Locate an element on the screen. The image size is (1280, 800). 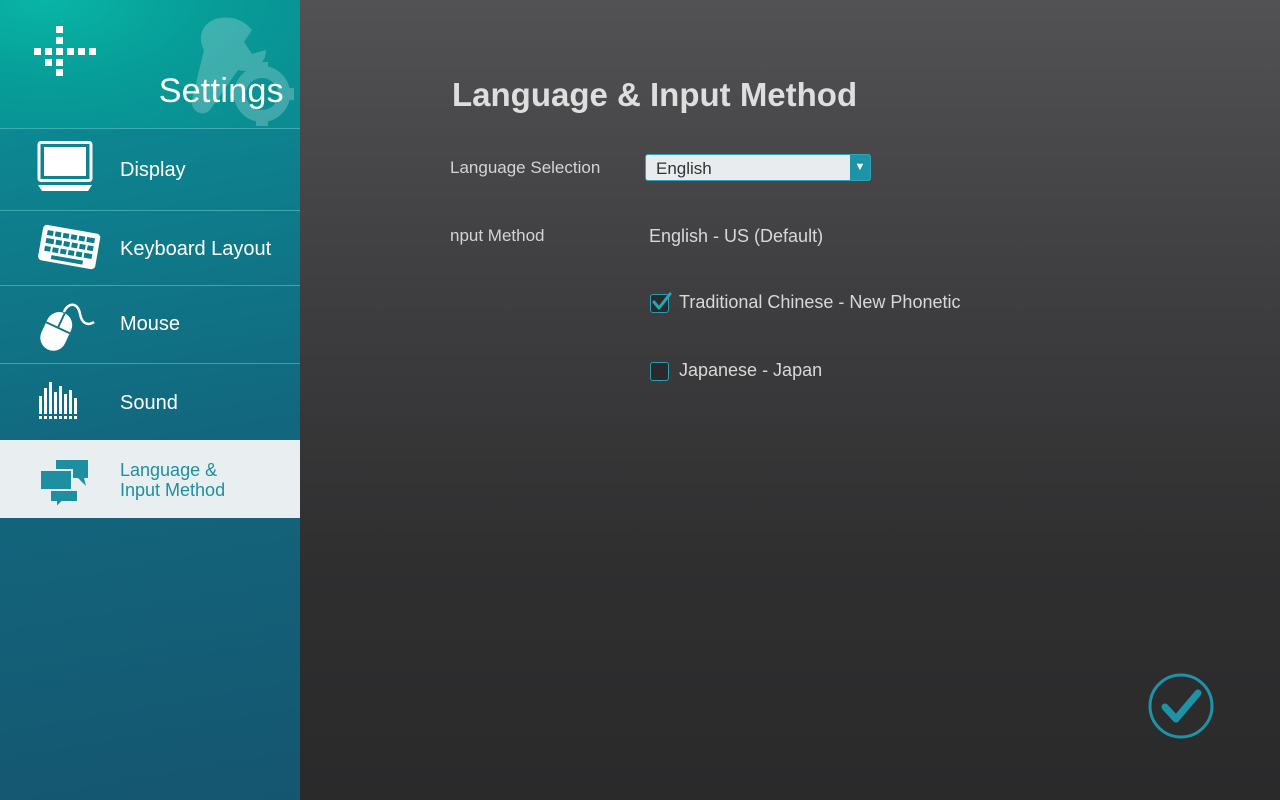
traditional-chinese-checkbox is located at coordinates (661, 302).